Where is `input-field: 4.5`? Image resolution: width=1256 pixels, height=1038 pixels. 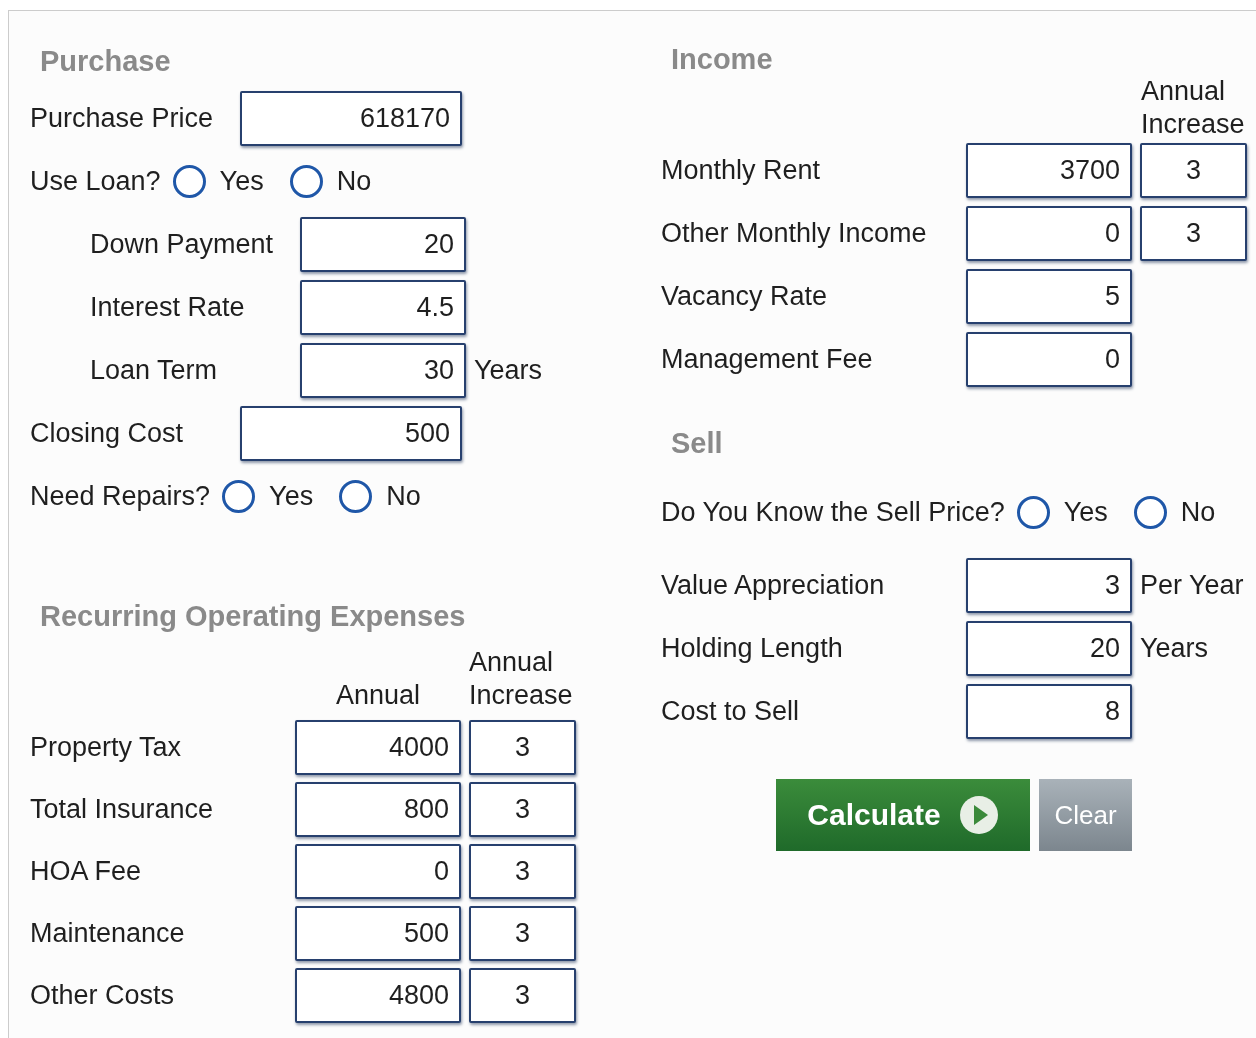
input-field: 4.5 is located at coordinates (383, 307).